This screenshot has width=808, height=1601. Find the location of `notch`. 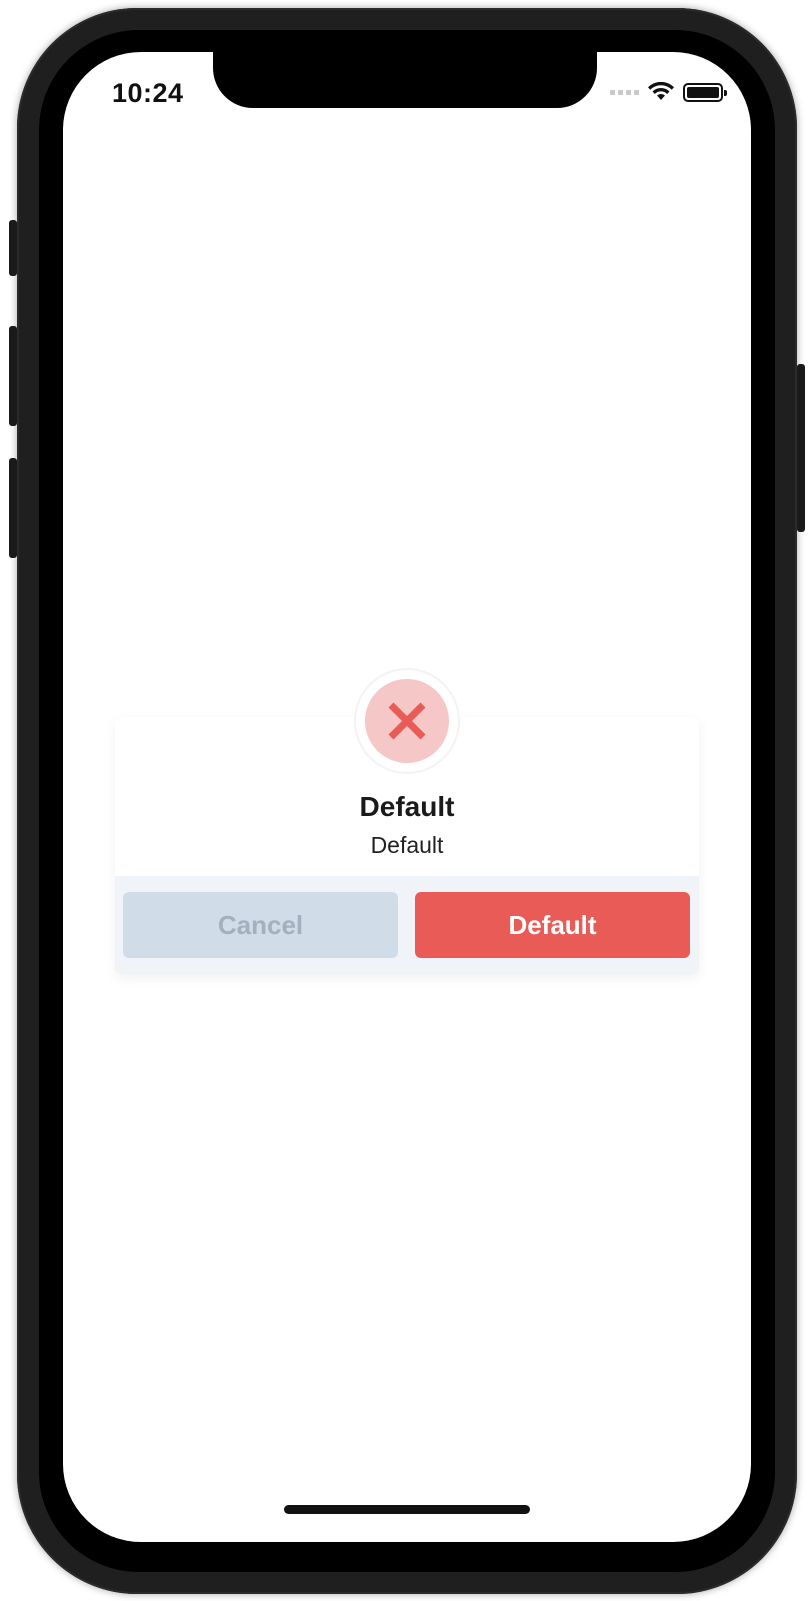

notch is located at coordinates (405, 80).